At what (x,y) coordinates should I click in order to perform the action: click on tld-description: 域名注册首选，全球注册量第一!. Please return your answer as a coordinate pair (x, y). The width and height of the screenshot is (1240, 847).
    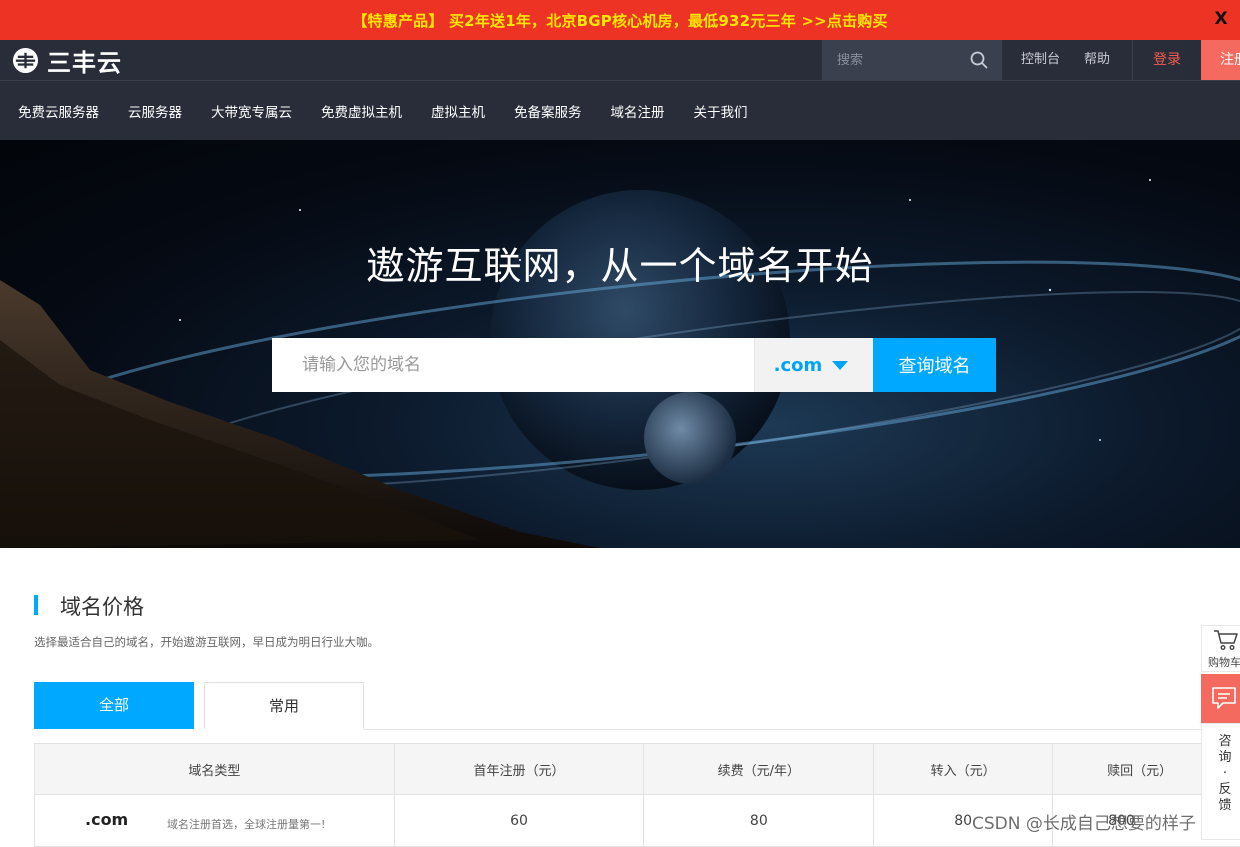
    Looking at the image, I should click on (246, 824).